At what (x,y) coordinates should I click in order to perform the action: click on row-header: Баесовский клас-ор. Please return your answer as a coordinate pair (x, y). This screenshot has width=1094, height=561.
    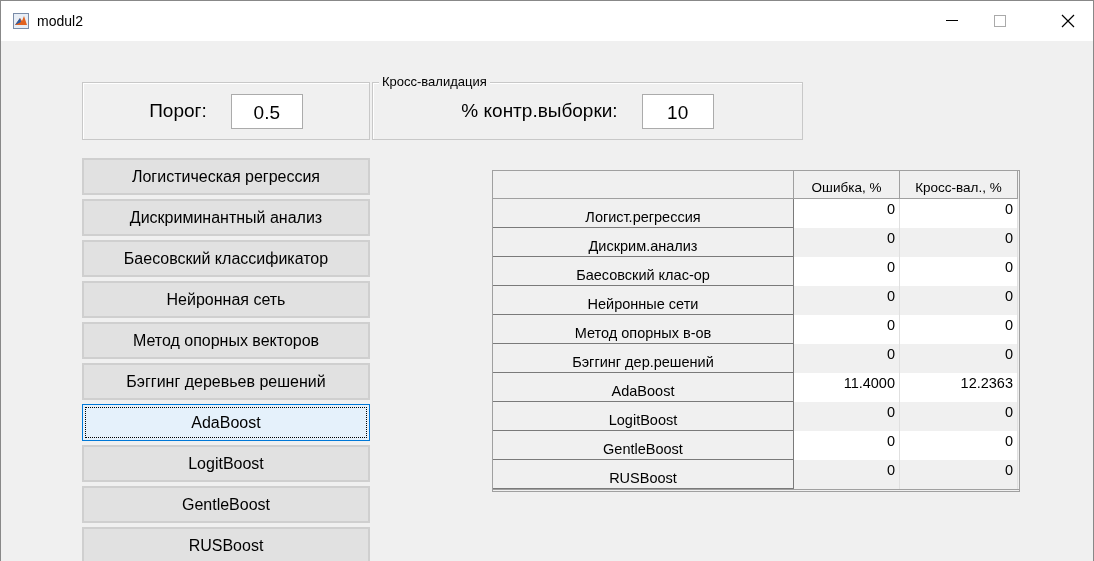
    Looking at the image, I should click on (643, 271).